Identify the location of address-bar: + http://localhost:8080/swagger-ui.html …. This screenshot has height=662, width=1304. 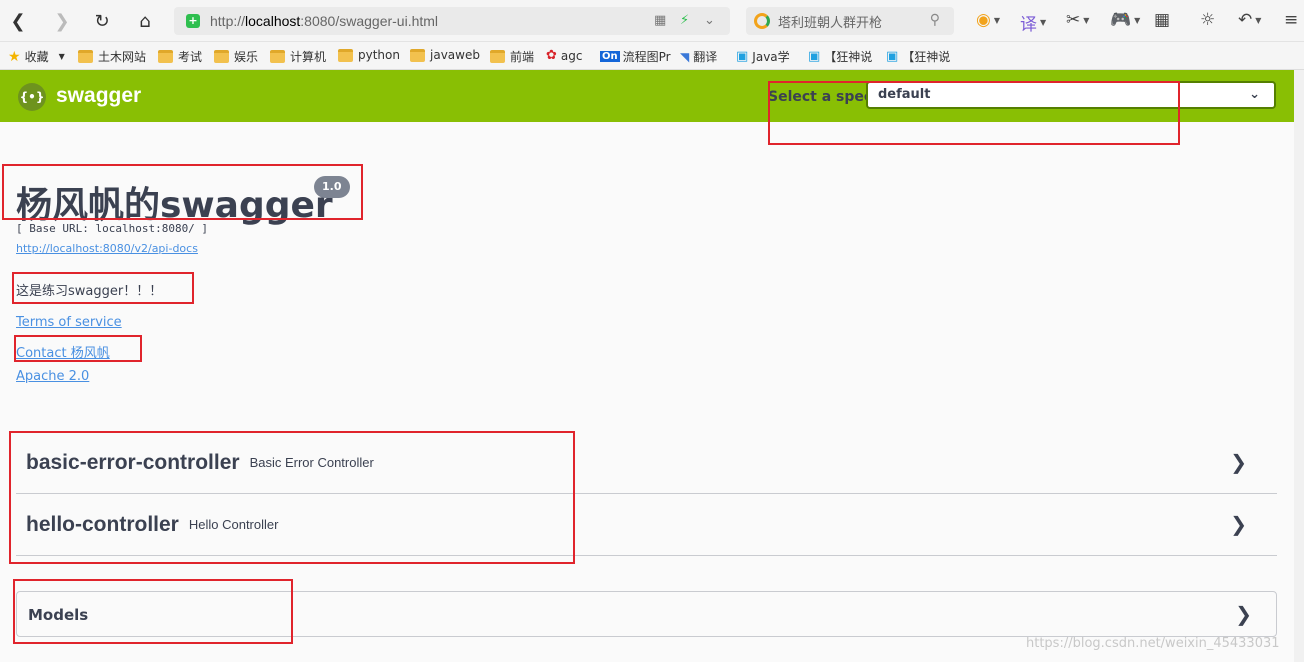
(452, 21).